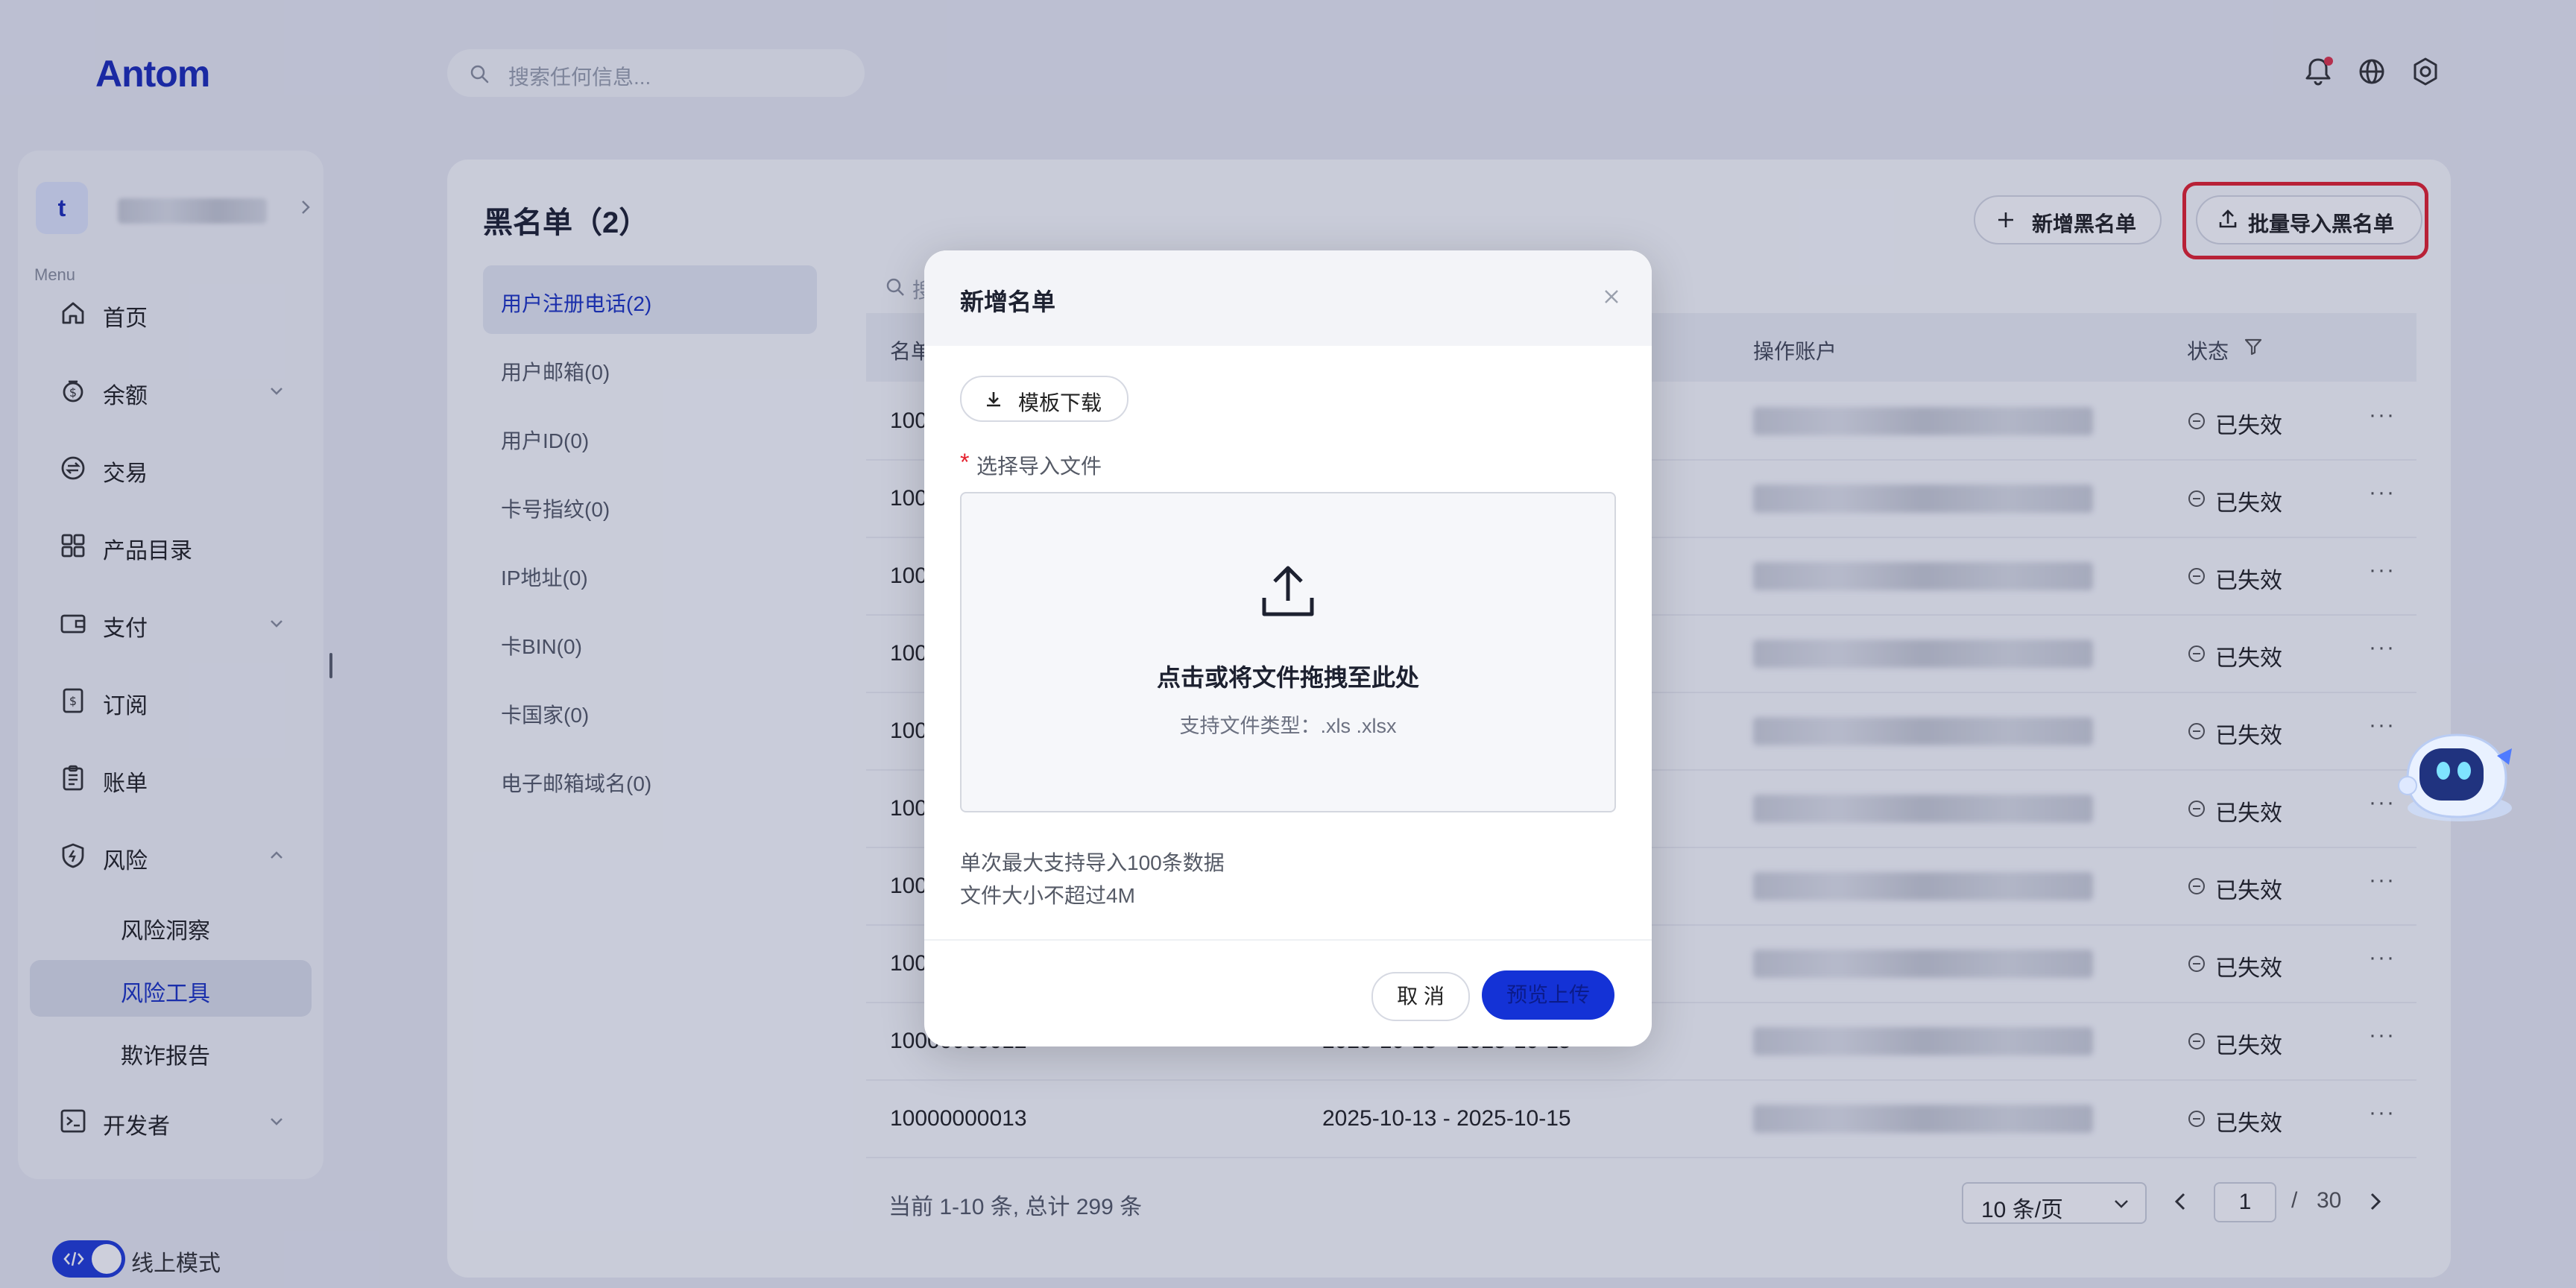 The width and height of the screenshot is (2576, 1288). Describe the element at coordinates (1611, 296) in the screenshot. I see `close-icon` at that location.